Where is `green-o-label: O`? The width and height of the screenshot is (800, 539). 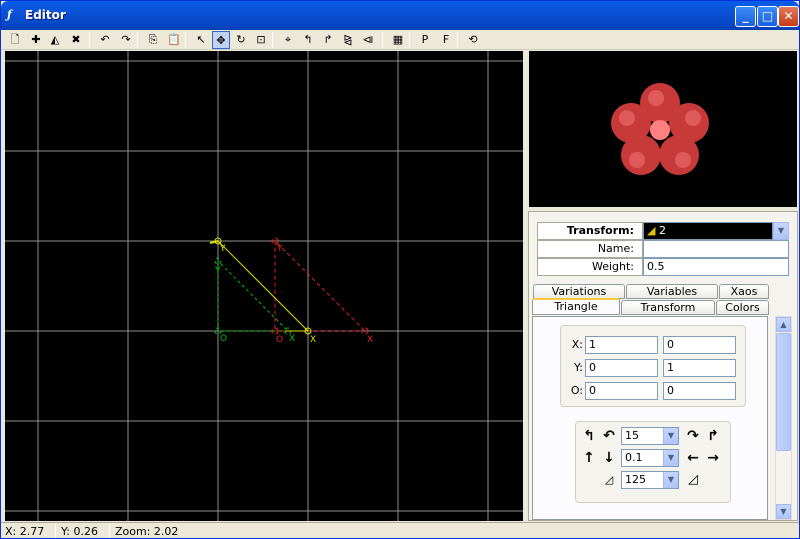 green-o-label: O is located at coordinates (223, 339).